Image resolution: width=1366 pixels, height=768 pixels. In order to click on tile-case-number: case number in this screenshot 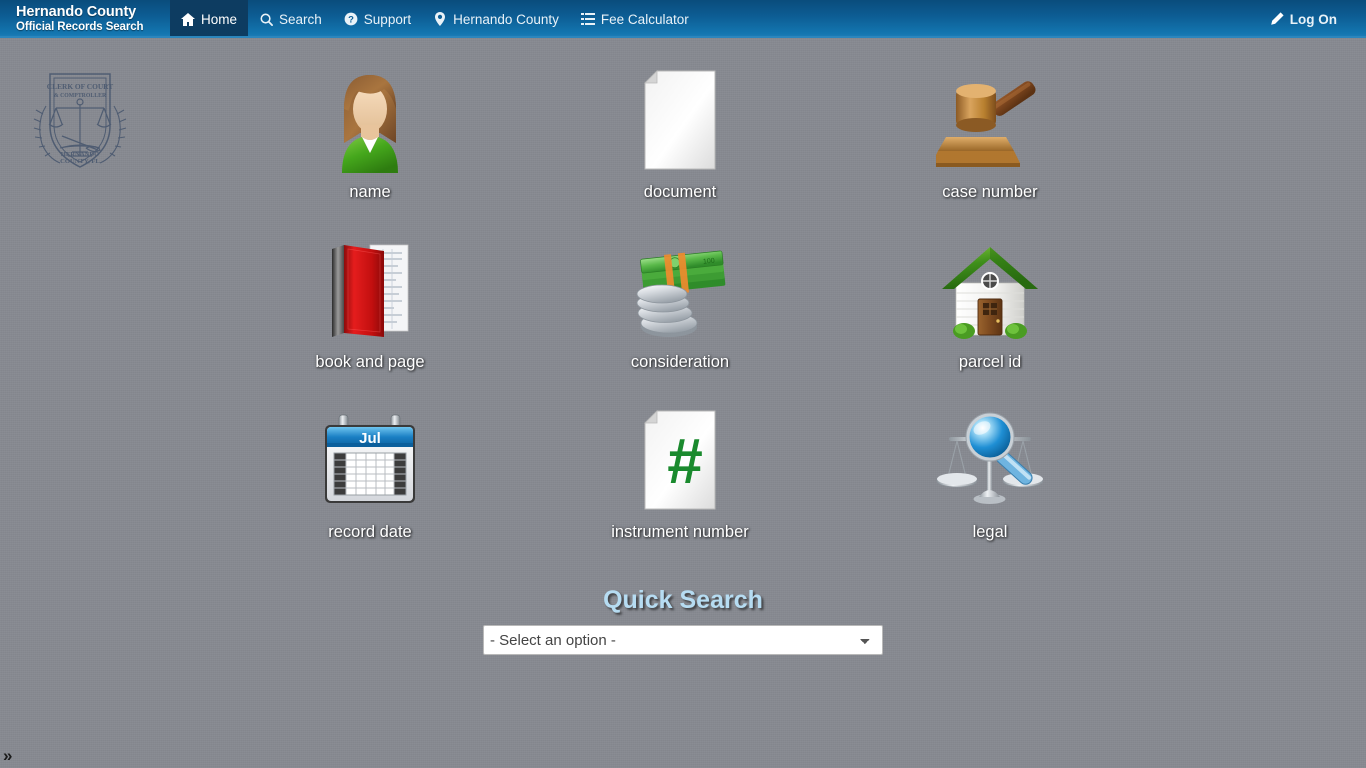, I will do `click(990, 140)`.